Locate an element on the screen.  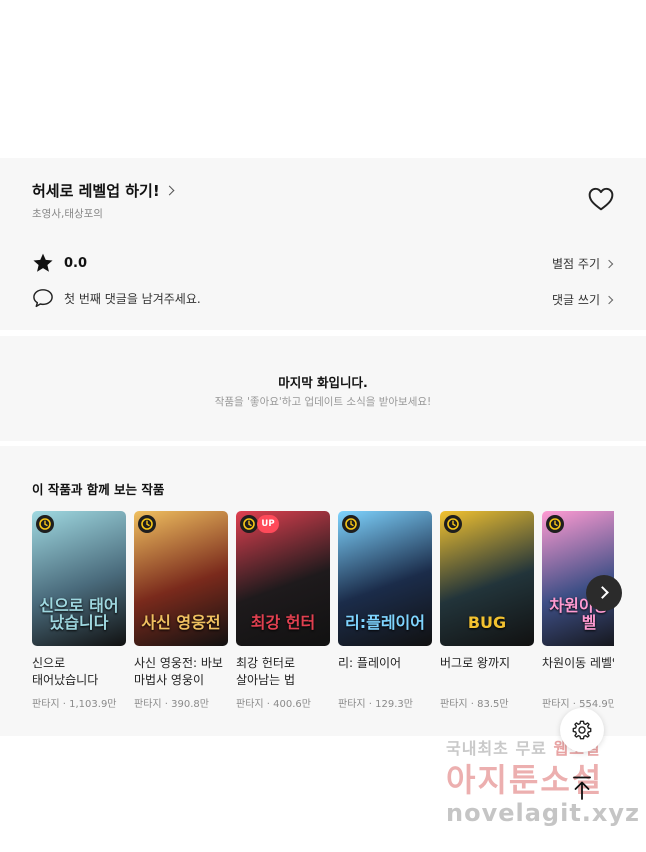
cover-title-text: 사신 영웅전 is located at coordinates (181, 623).